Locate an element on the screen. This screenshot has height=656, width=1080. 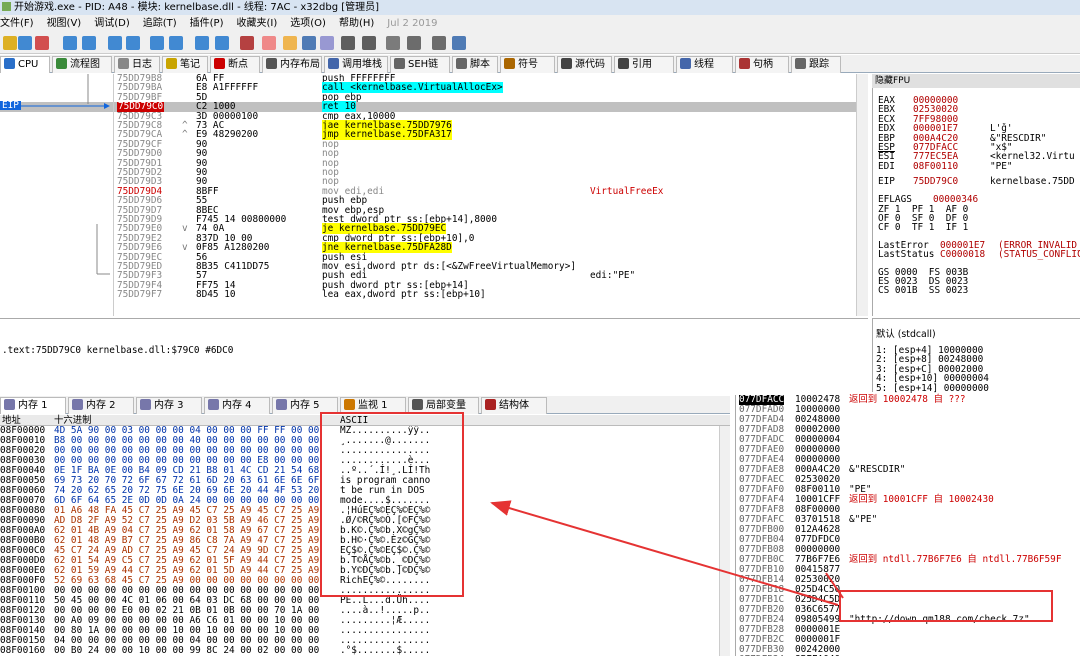
stack-row: 077DFADC 00000004 is located at coordinates (908, 440).